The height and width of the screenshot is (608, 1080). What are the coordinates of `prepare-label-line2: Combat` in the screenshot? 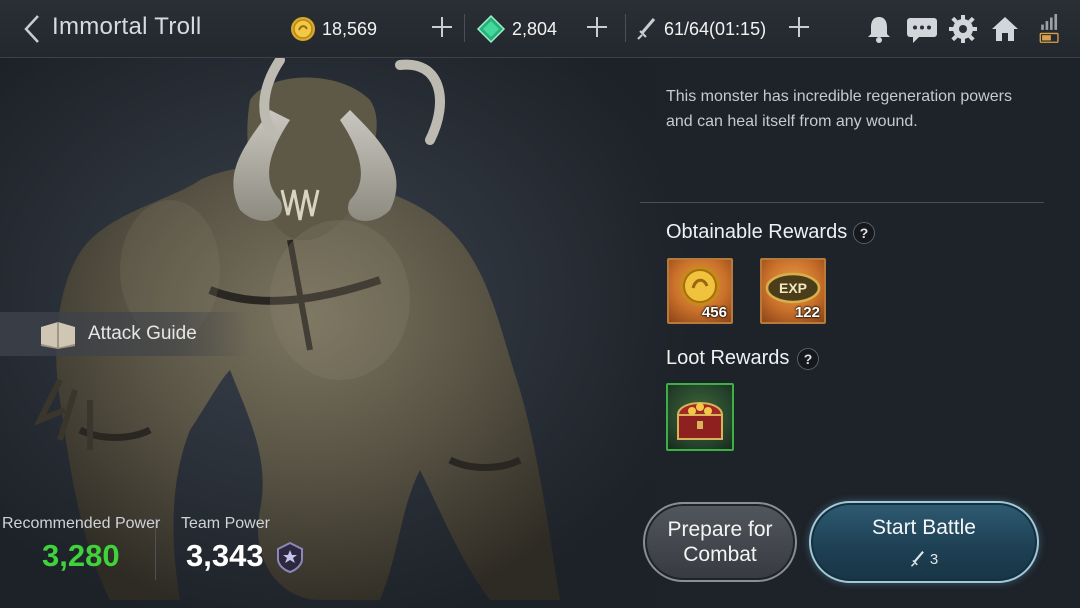 It's located at (720, 554).